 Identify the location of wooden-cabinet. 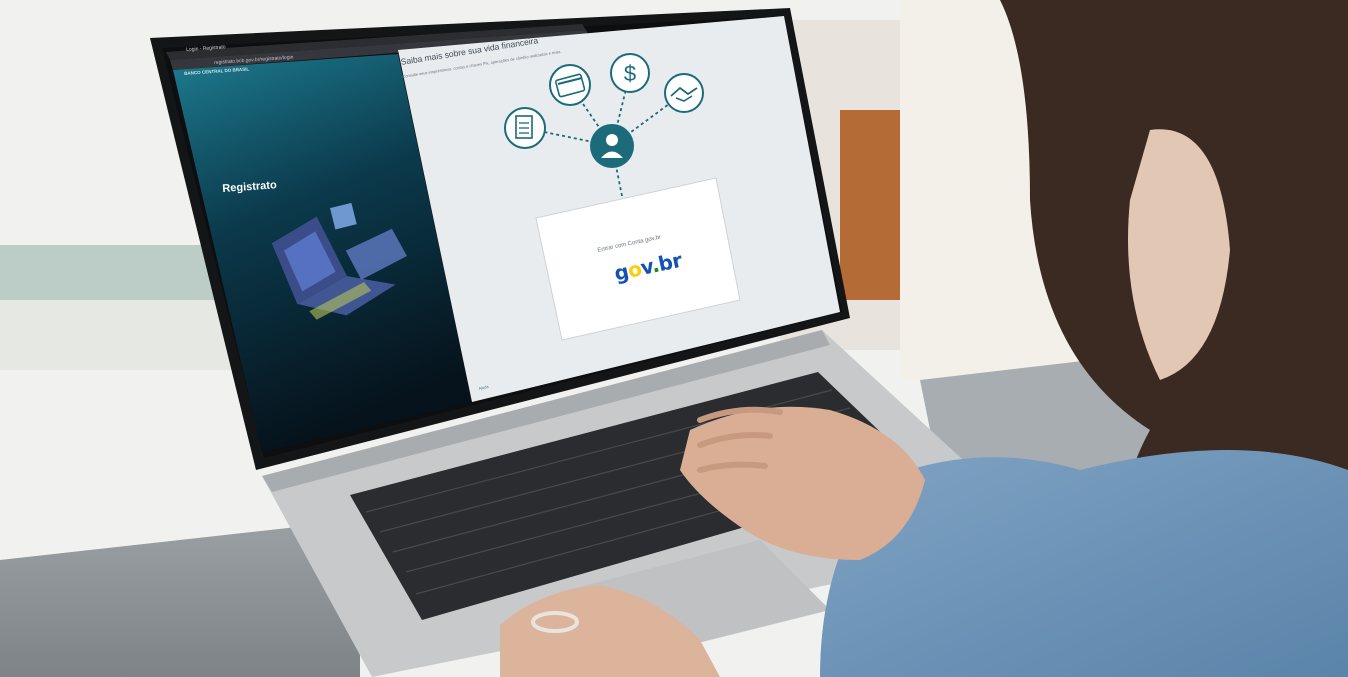
(870, 205).